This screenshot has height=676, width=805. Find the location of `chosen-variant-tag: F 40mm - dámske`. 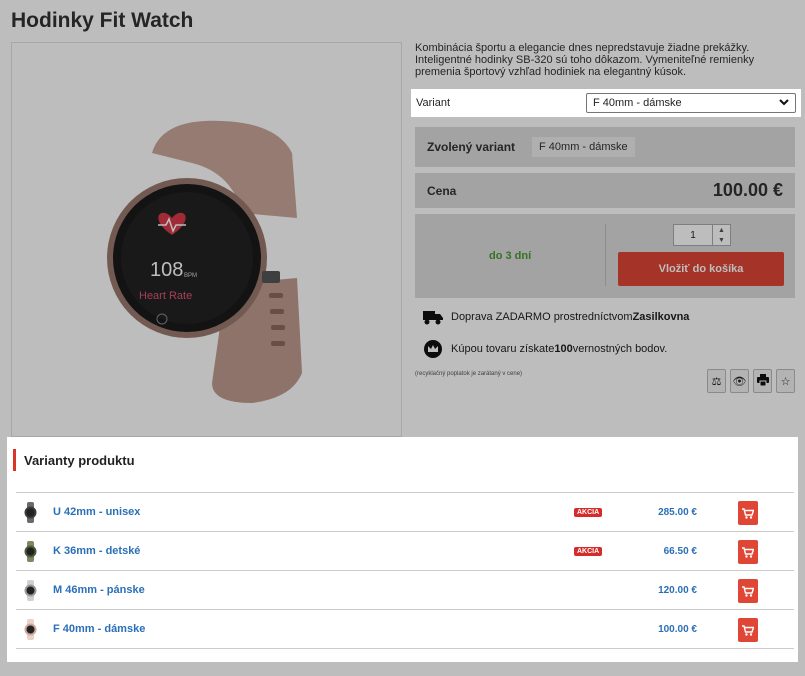

chosen-variant-tag: F 40mm - dámske is located at coordinates (583, 147).